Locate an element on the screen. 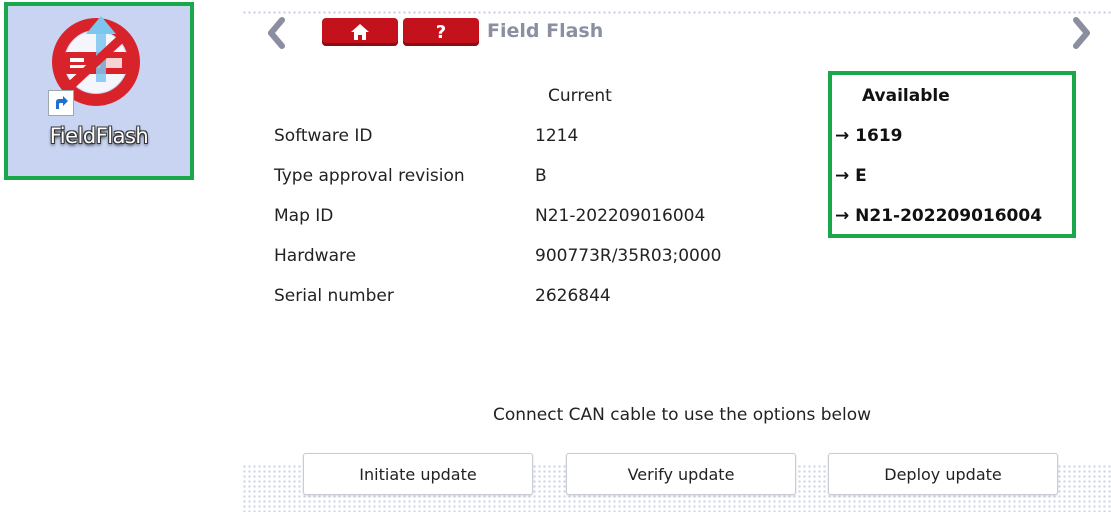 This screenshot has width=1111, height=515. chevron-left-icon is located at coordinates (277, 33).